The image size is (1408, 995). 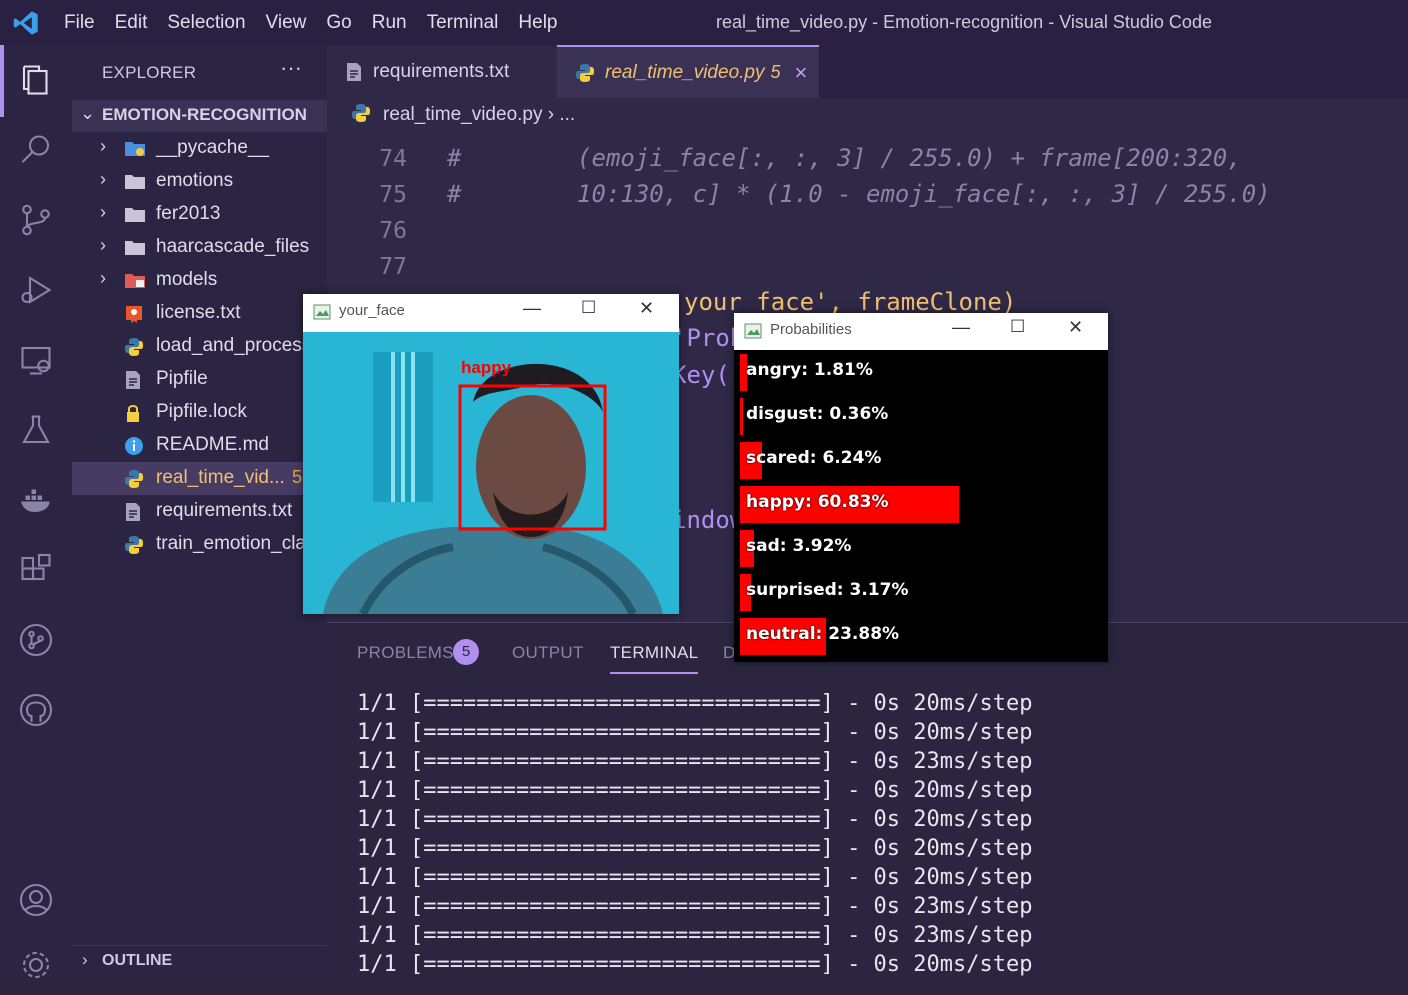 I want to click on search-activity, so click(x=36, y=150).